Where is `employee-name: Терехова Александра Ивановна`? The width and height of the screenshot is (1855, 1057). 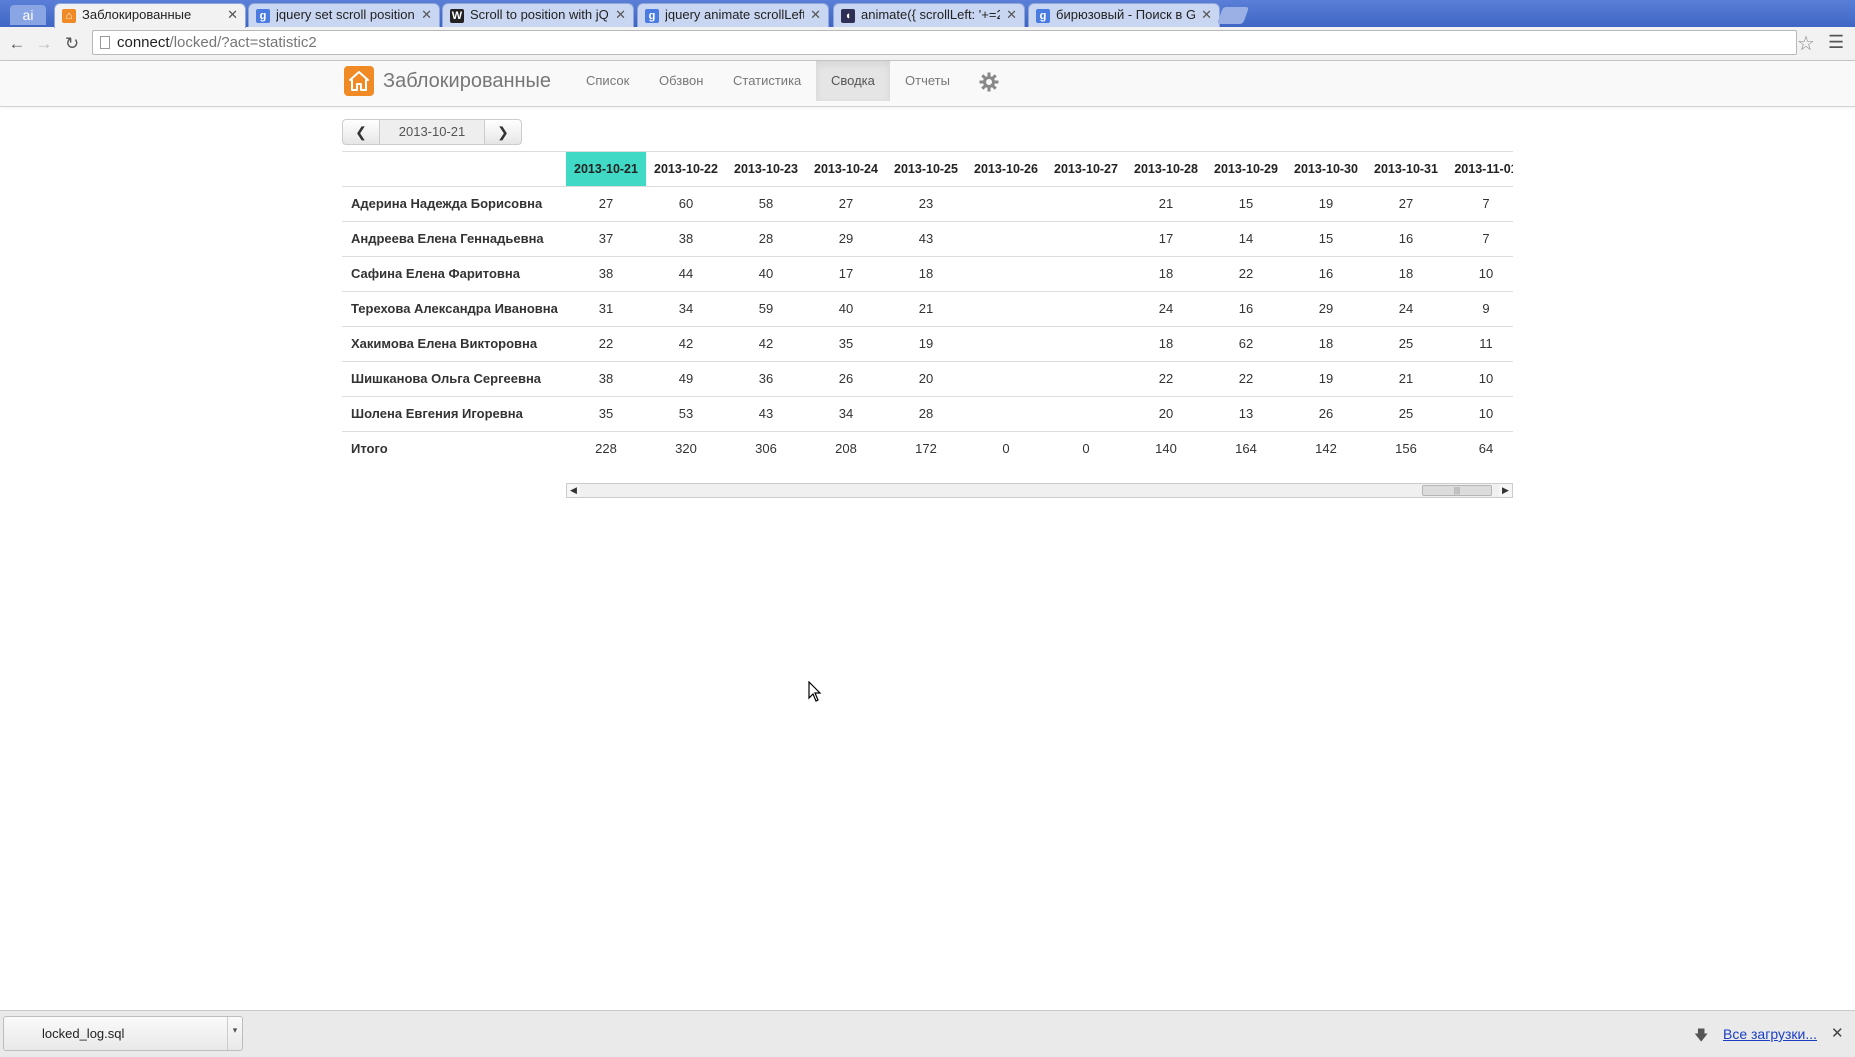
employee-name: Терехова Александра Ивановна is located at coordinates (454, 308).